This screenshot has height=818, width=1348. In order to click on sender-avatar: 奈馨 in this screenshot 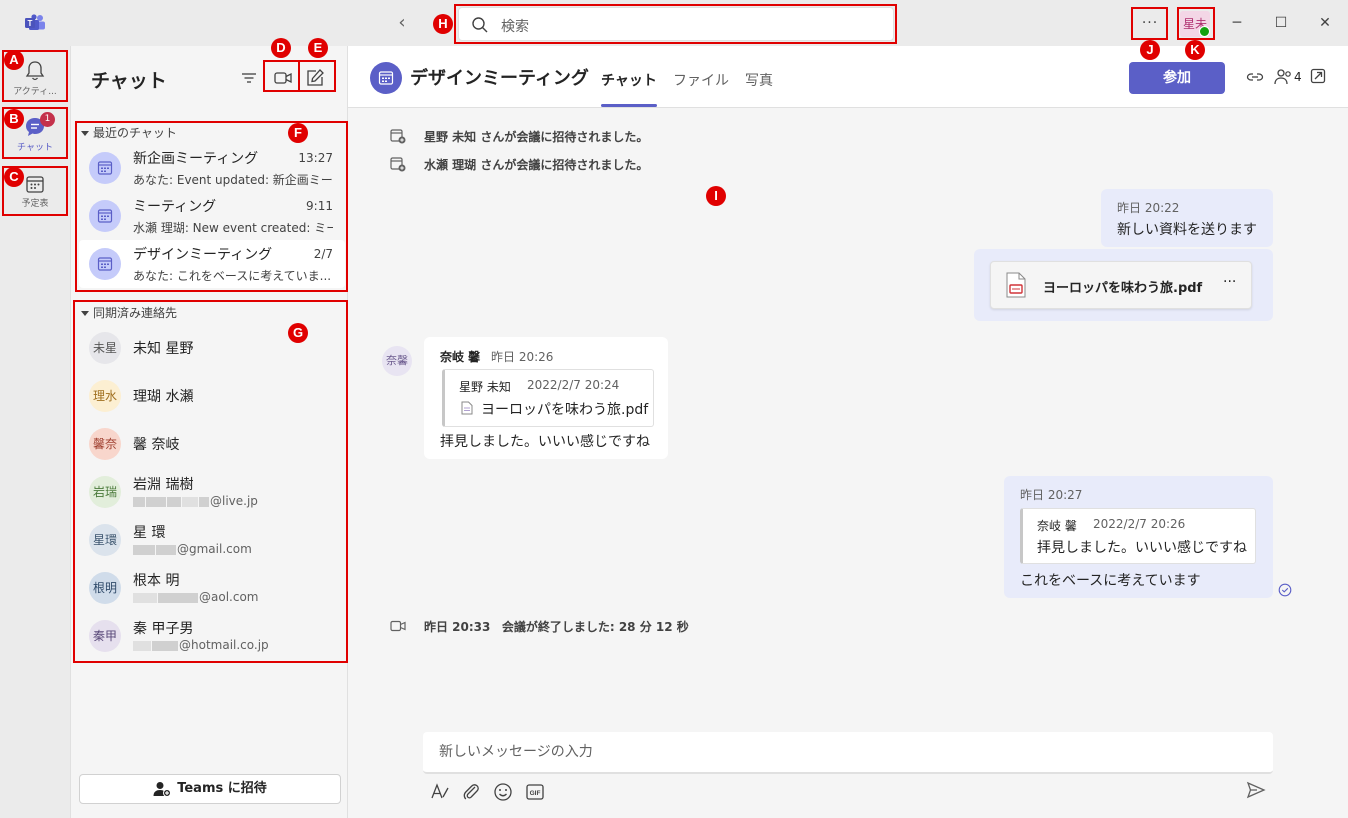, I will do `click(397, 361)`.